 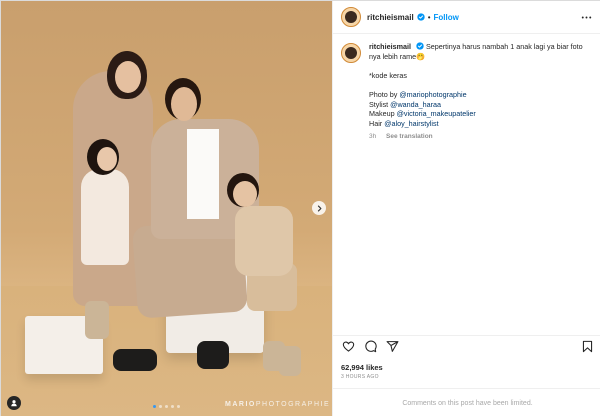 I want to click on mother-face, so click(x=128, y=77).